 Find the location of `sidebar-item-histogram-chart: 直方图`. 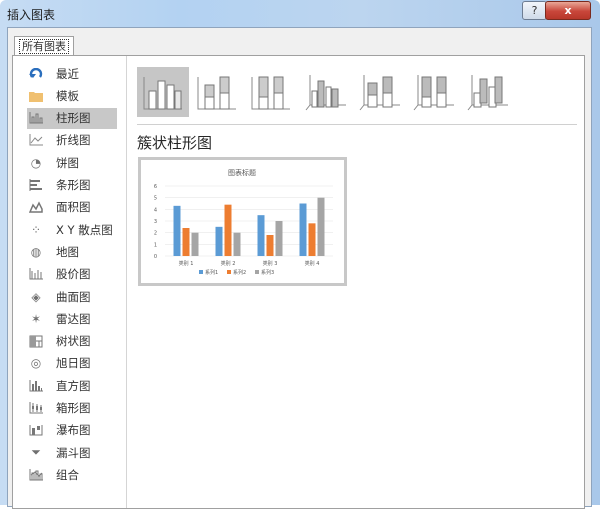

sidebar-item-histogram-chart: 直方图 is located at coordinates (72, 385).